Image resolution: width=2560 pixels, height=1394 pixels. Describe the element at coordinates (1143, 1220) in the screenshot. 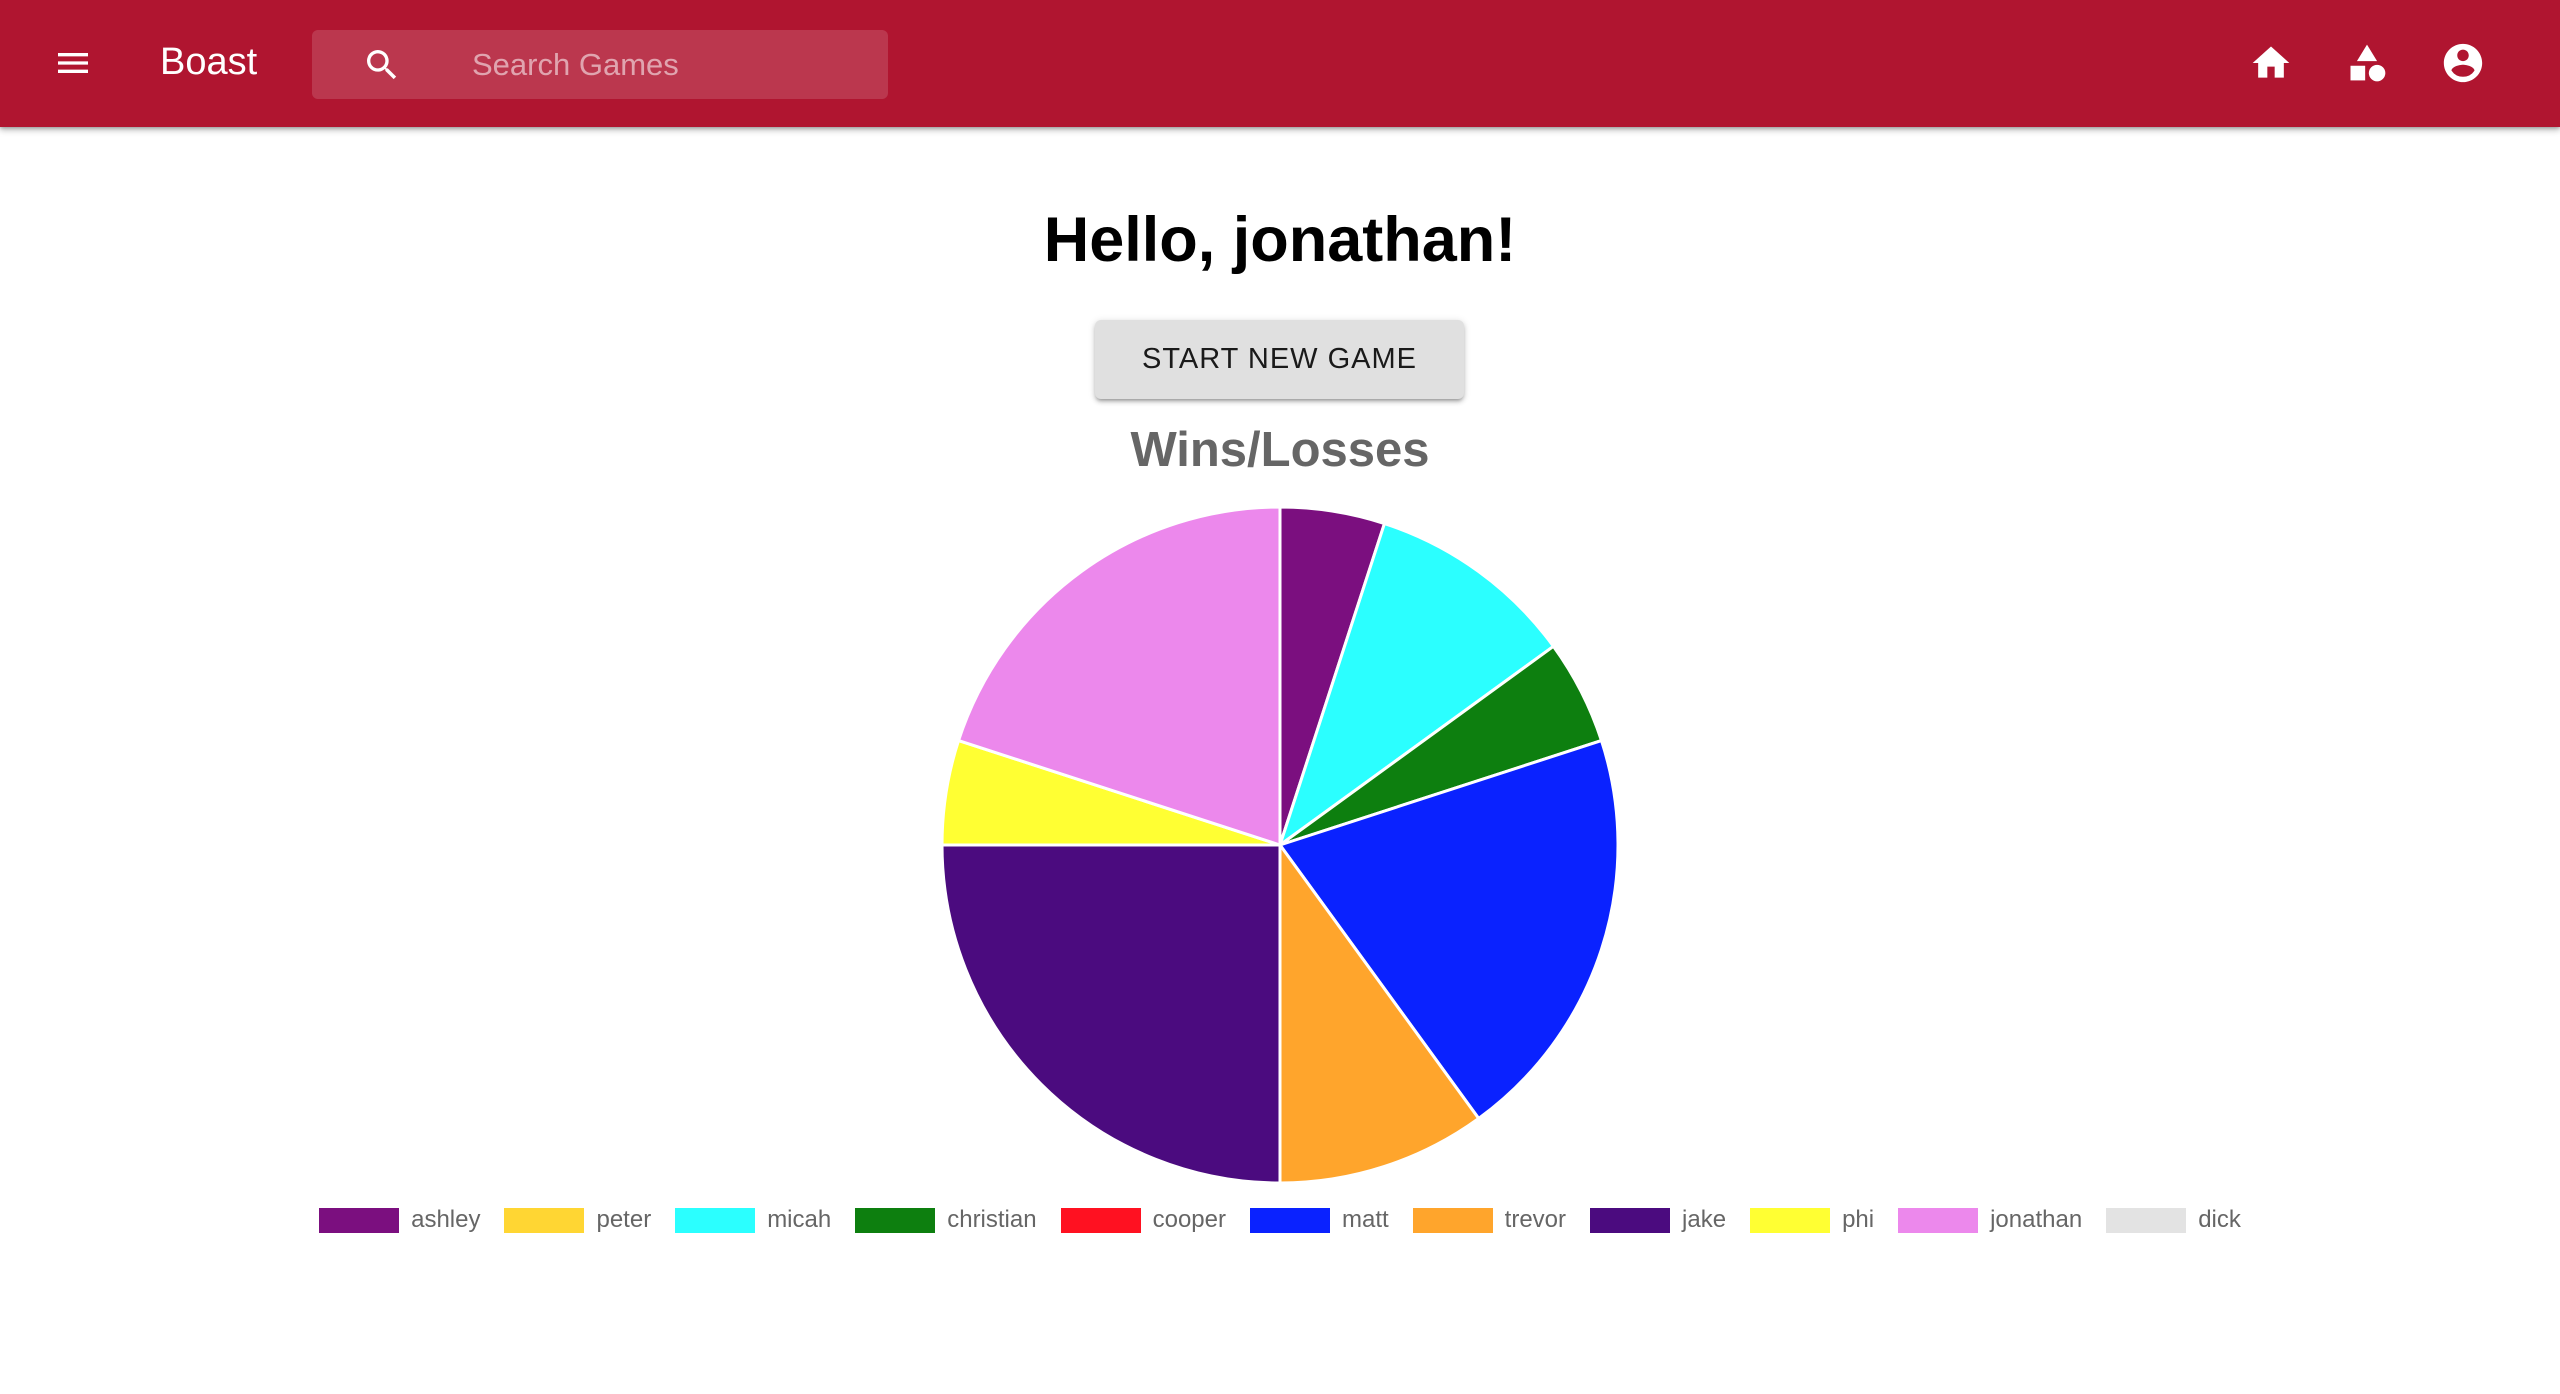

I see `legend-item-cooper: cooper` at that location.